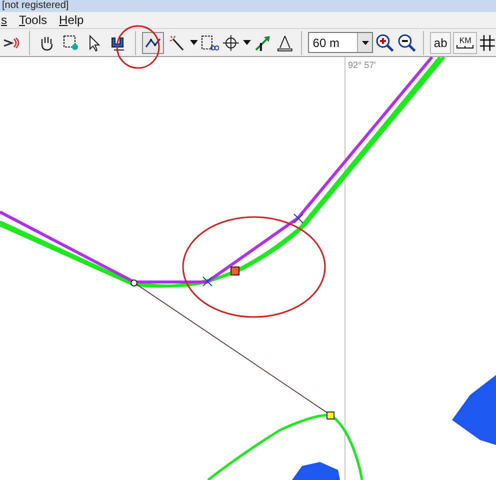  I want to click on menu-item: Tools, so click(33, 20).